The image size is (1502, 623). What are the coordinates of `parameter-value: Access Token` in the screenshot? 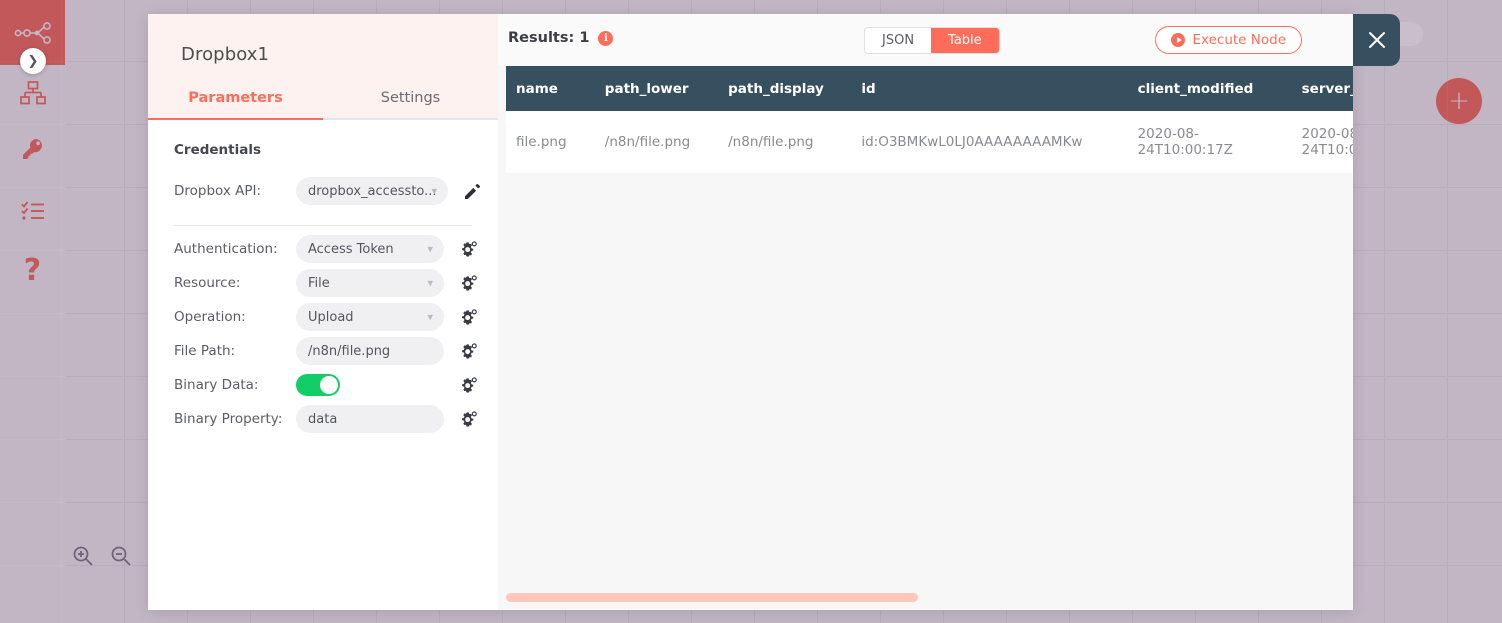 It's located at (351, 249).